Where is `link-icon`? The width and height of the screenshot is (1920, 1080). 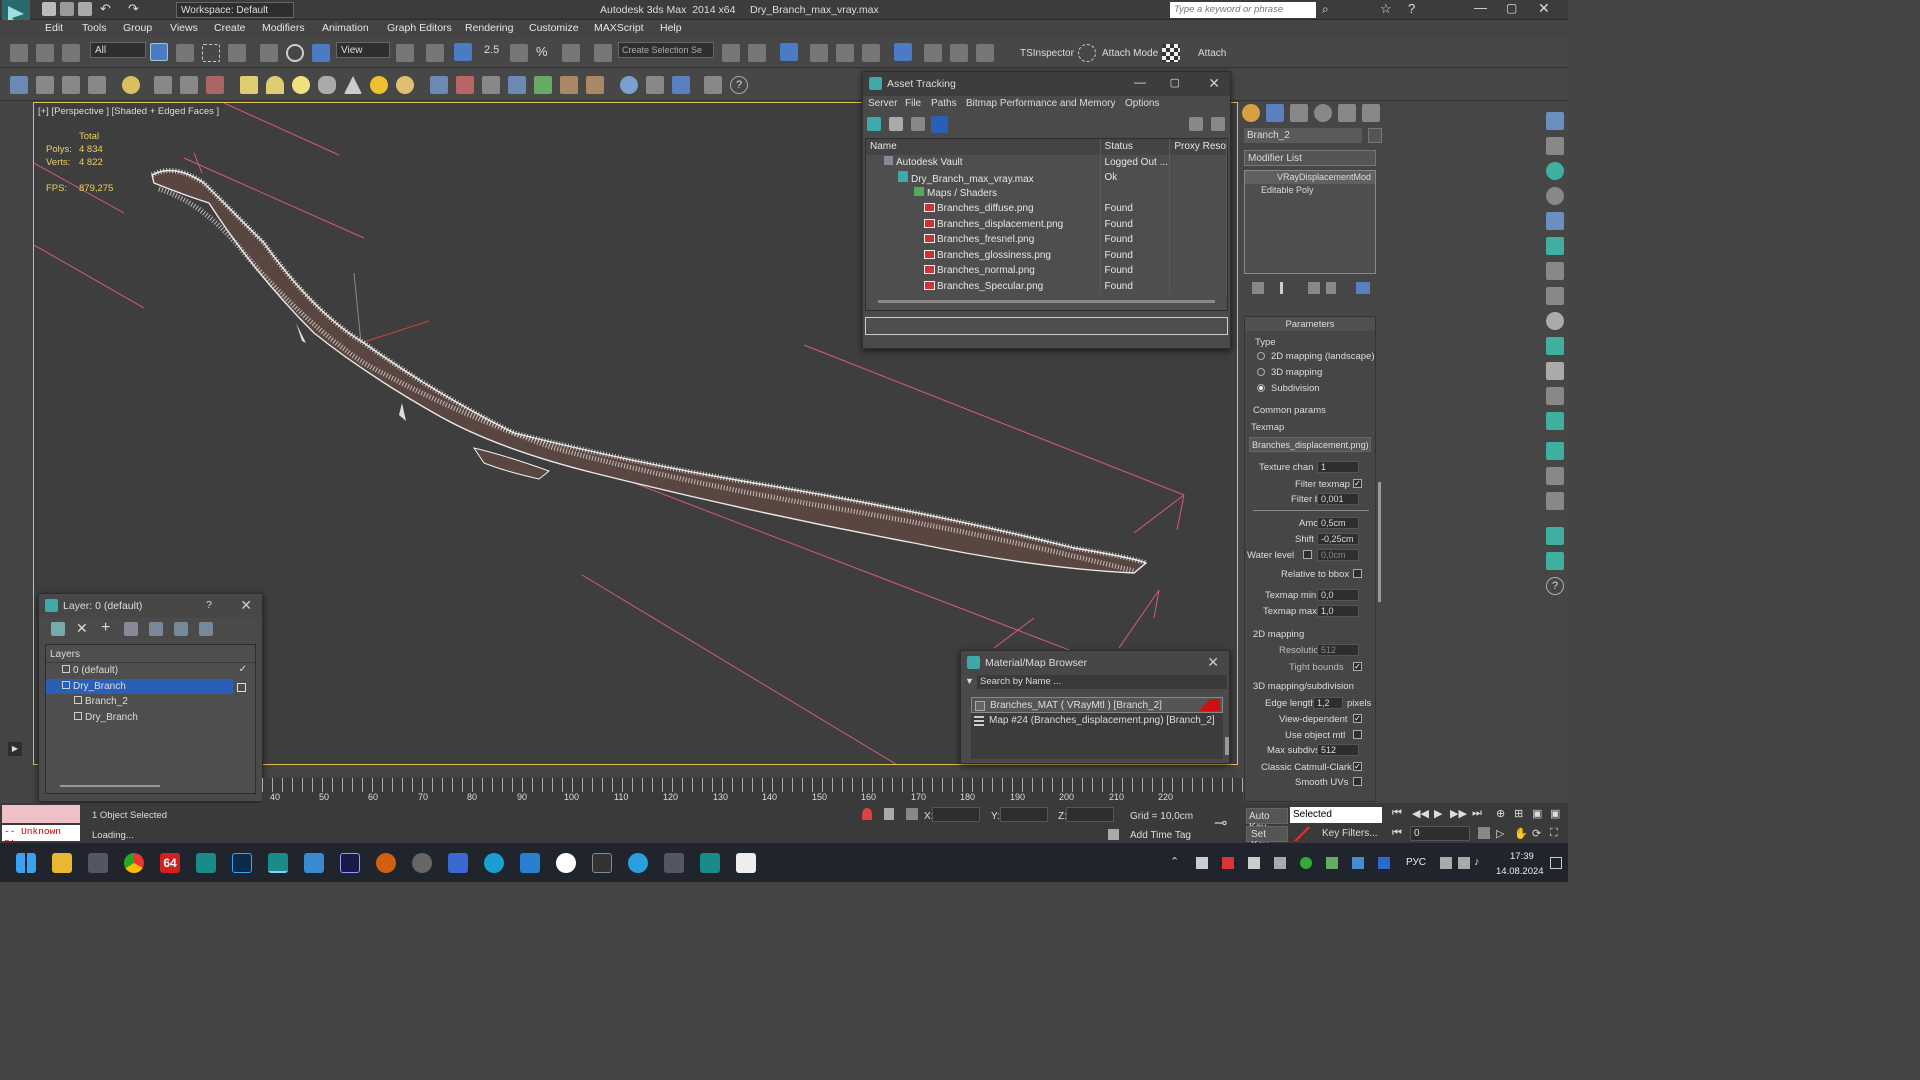
link-icon is located at coordinates (19, 53).